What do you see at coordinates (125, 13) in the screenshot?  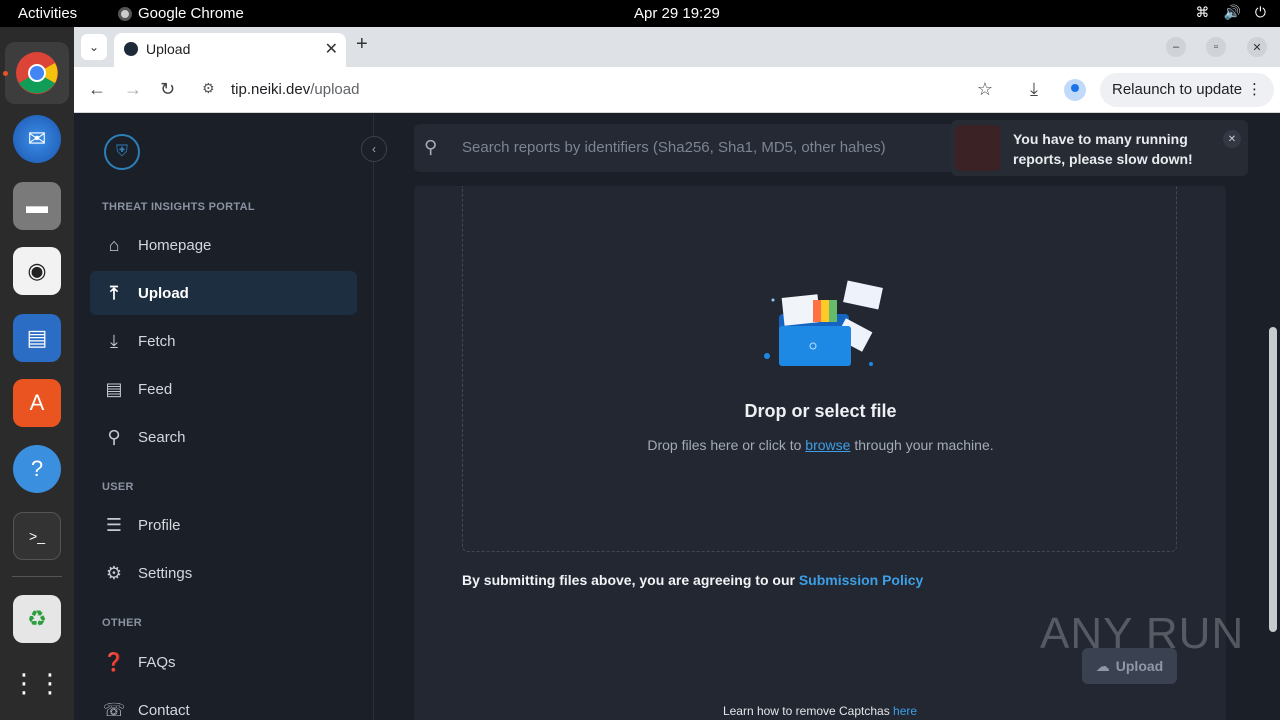 I see `chrome-small-icon` at bounding box center [125, 13].